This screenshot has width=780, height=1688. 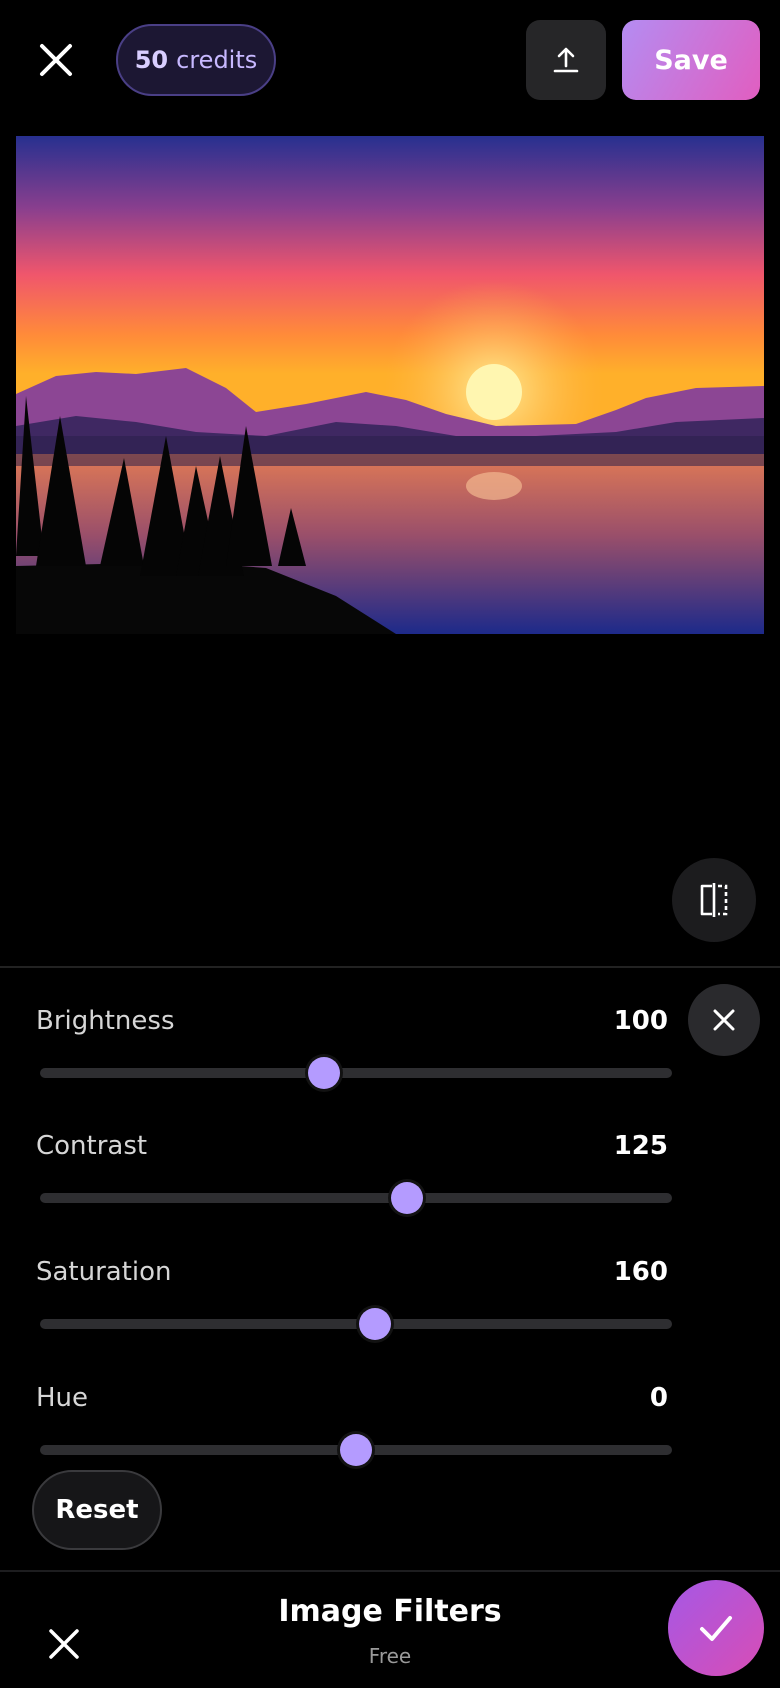 I want to click on apply-button, so click(x=716, y=1628).